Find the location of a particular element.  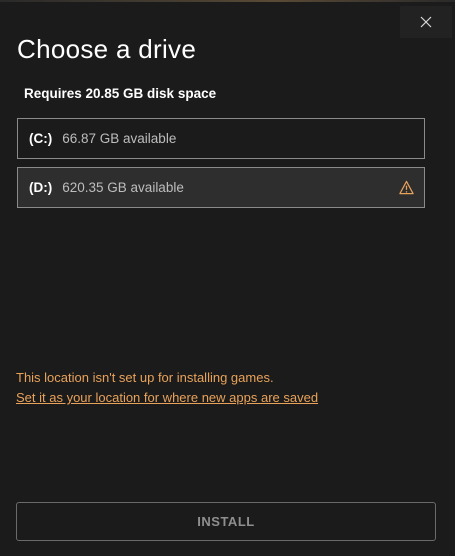

install-button: INSTALL is located at coordinates (226, 521).